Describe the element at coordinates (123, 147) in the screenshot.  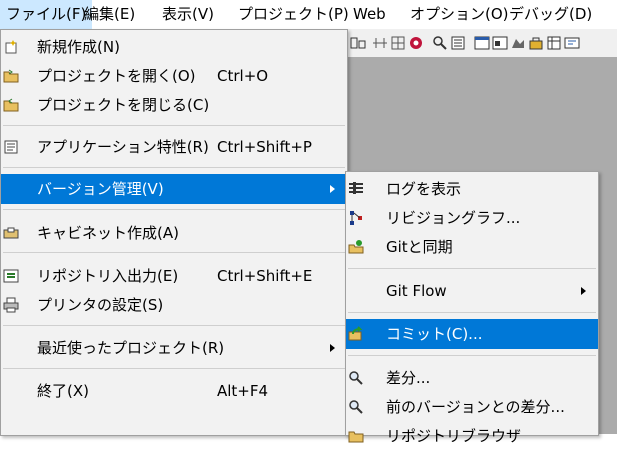
I see `menu-item-label: アプリケーション特性(R)` at that location.